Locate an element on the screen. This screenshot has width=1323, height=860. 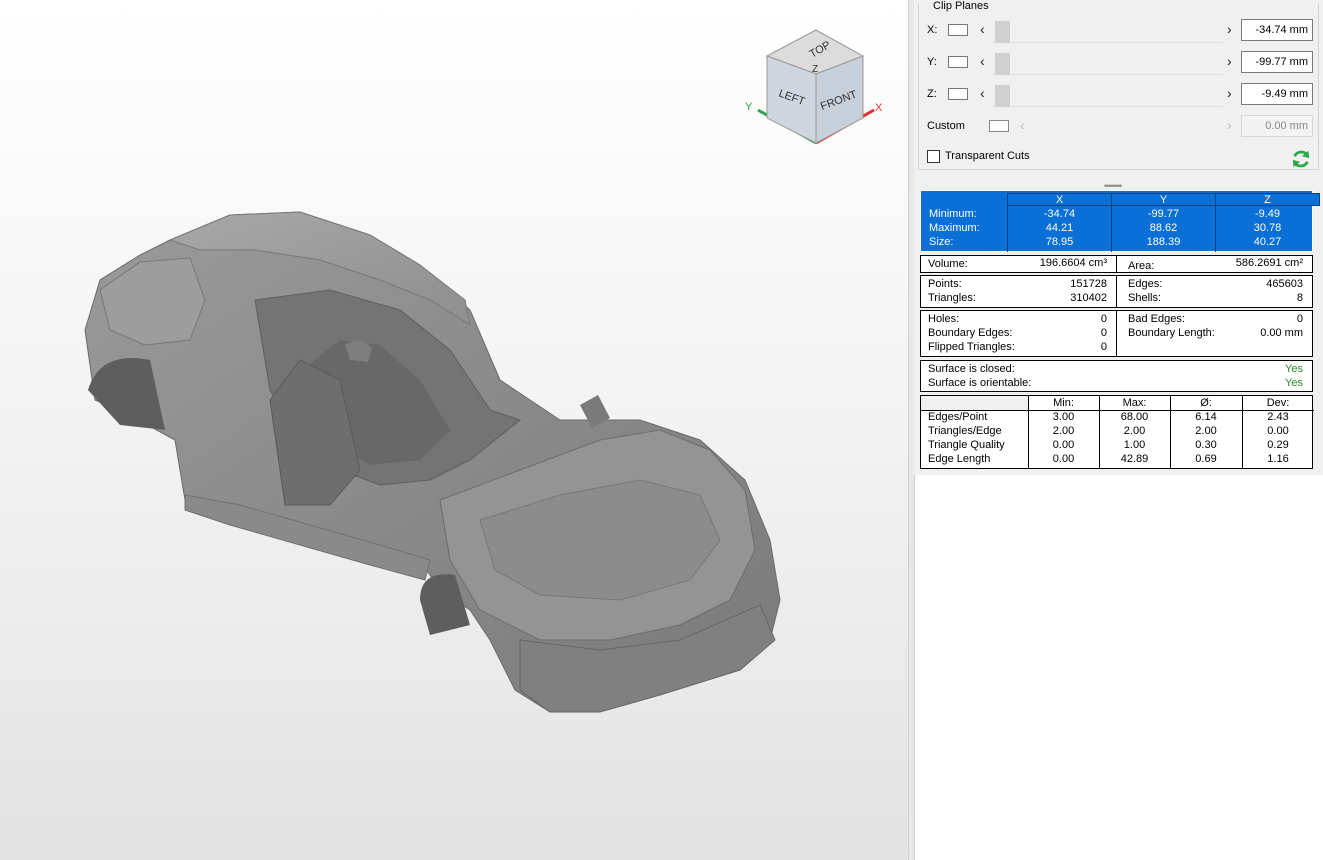
holes-label: Holes: is located at coordinates (944, 319).